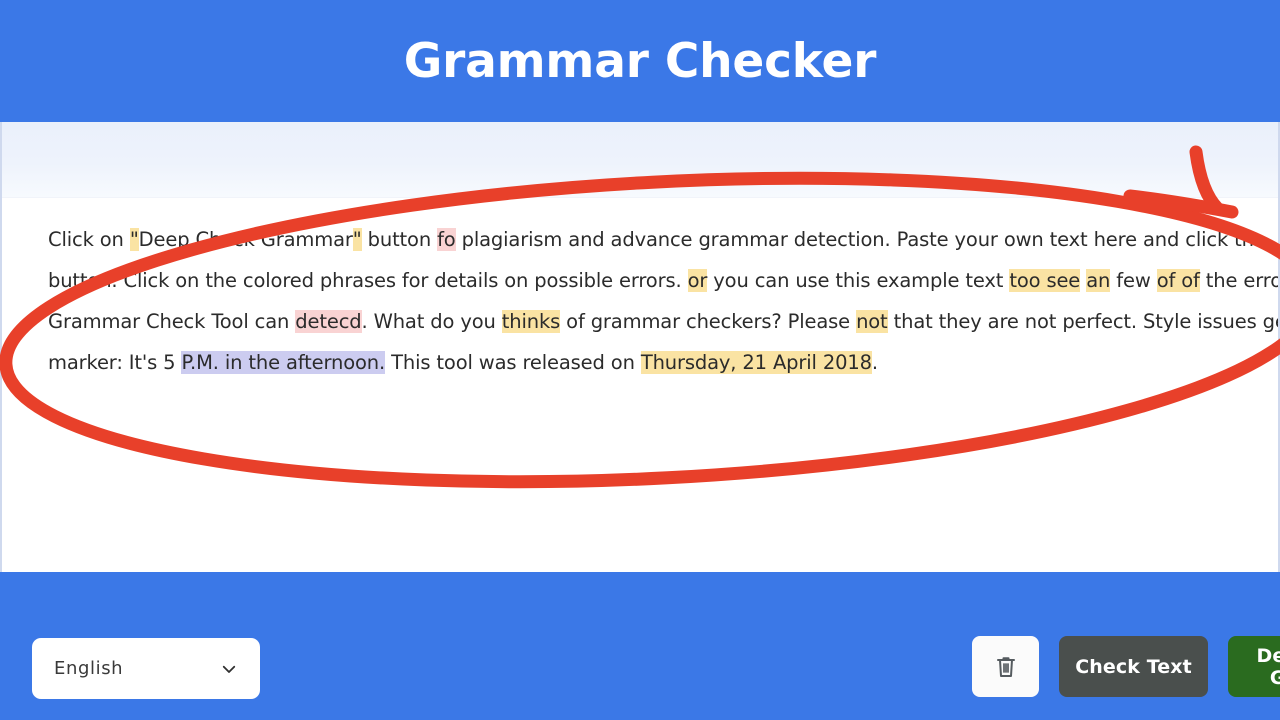  I want to click on footer-actions: Check Text Deep Check Grammar, so click(1126, 667).